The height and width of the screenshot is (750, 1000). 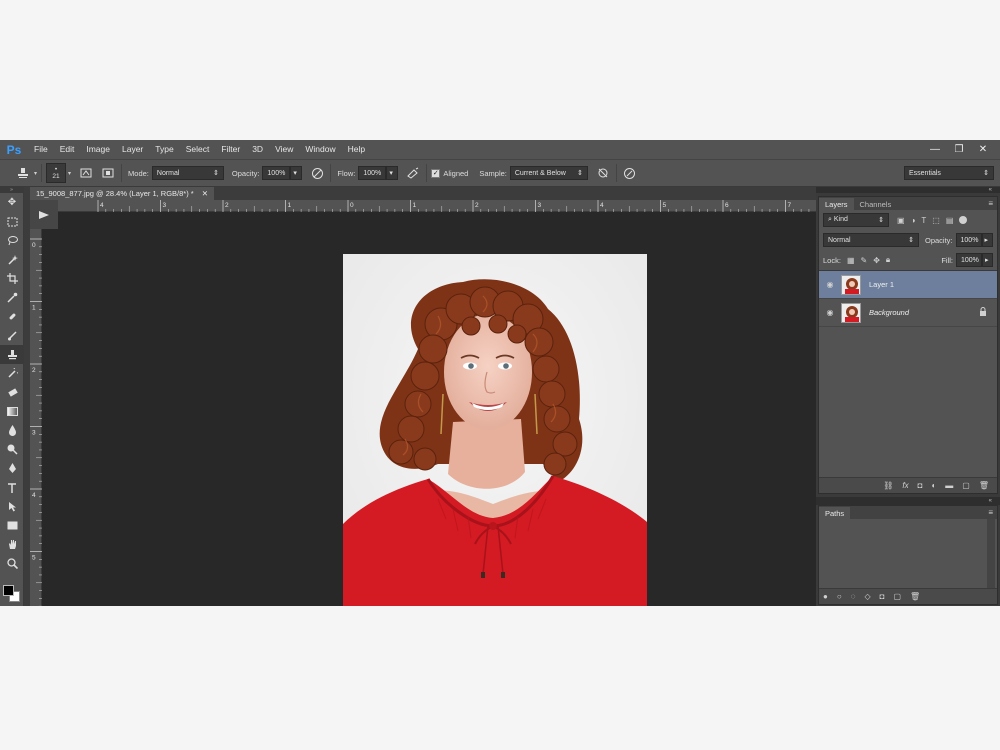 I want to click on menu-image: Image, so click(x=98, y=149).